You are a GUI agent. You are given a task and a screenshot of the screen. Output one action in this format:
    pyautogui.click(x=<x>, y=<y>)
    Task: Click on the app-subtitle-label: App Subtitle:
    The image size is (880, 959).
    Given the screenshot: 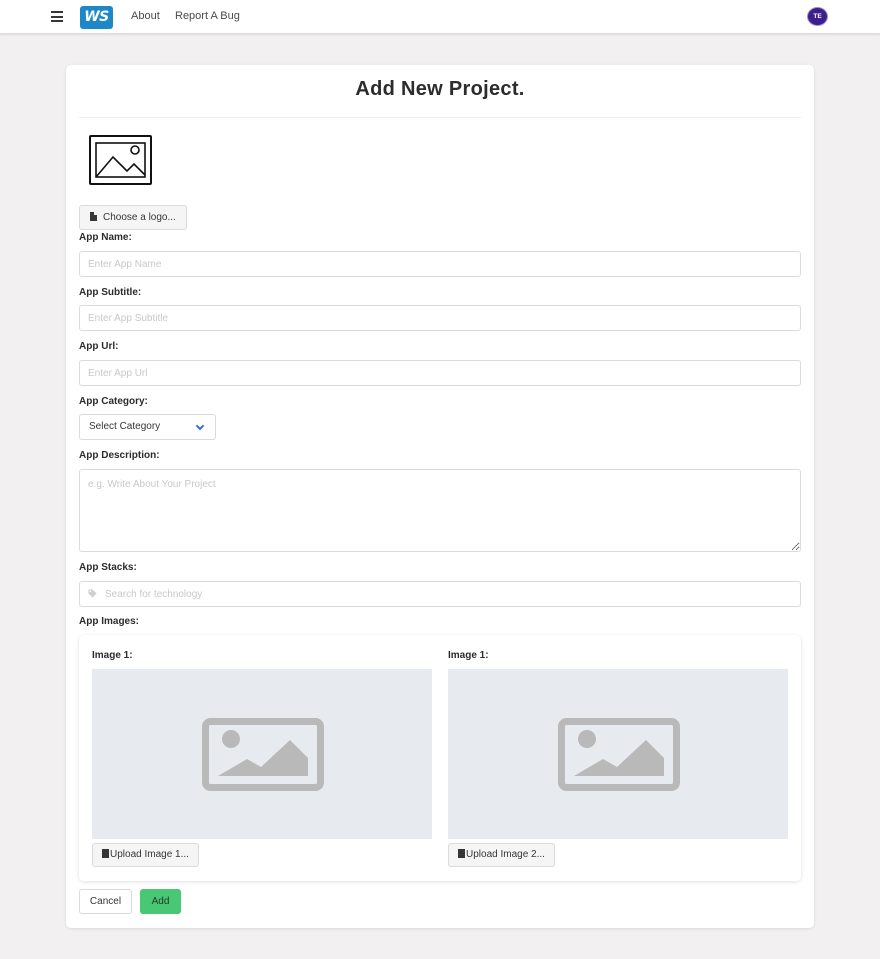 What is the action you would take?
    pyautogui.click(x=110, y=292)
    